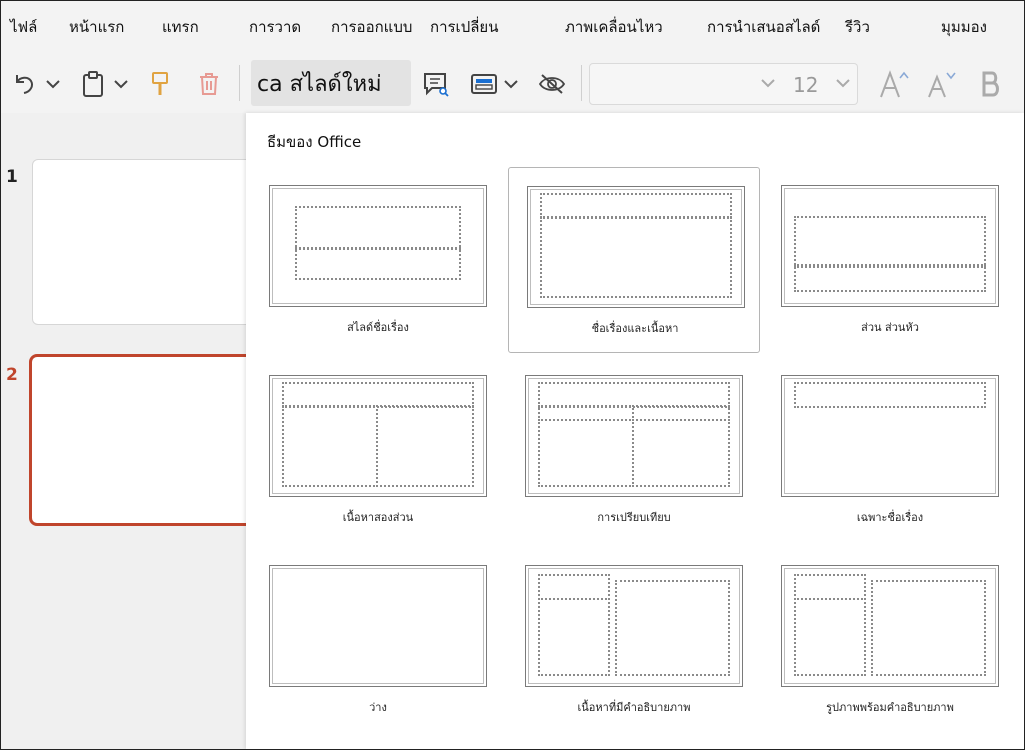 The height and width of the screenshot is (750, 1025). Describe the element at coordinates (857, 27) in the screenshot. I see `menu-review: รีวิว` at that location.